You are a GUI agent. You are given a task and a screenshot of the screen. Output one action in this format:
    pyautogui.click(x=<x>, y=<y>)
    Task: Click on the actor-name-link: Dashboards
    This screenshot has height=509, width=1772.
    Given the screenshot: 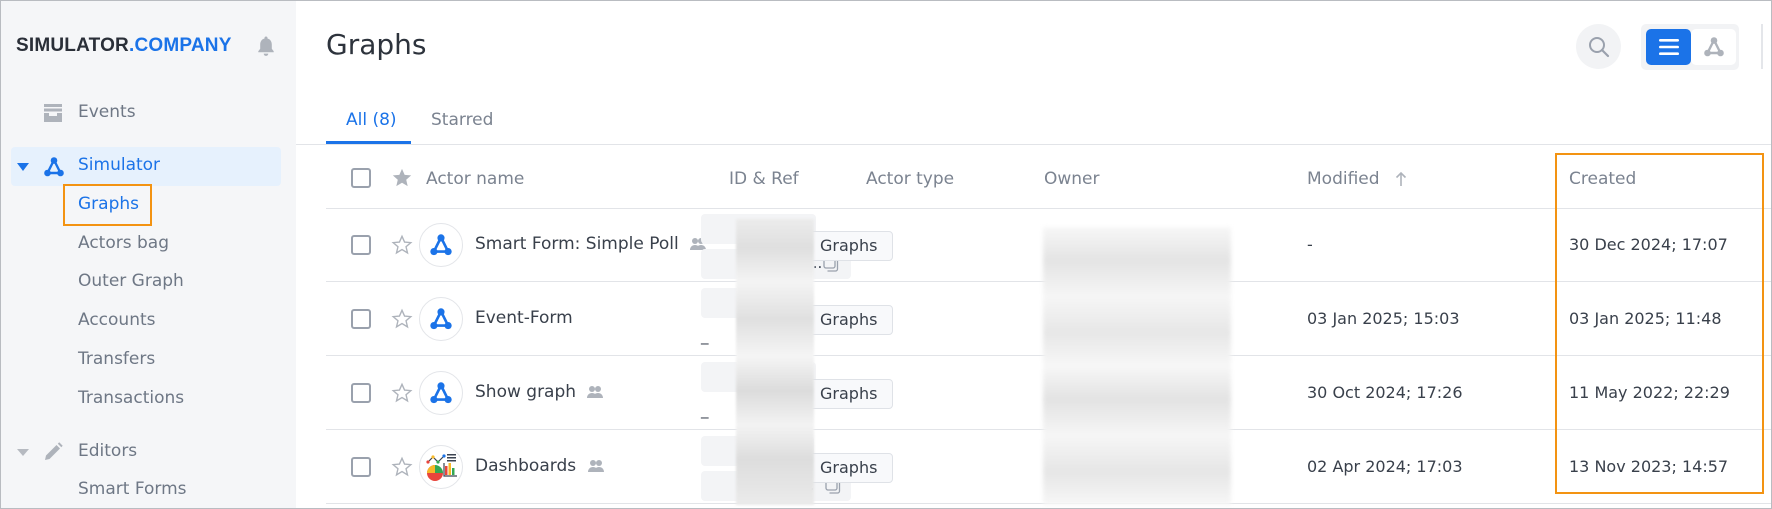 What is the action you would take?
    pyautogui.click(x=539, y=466)
    